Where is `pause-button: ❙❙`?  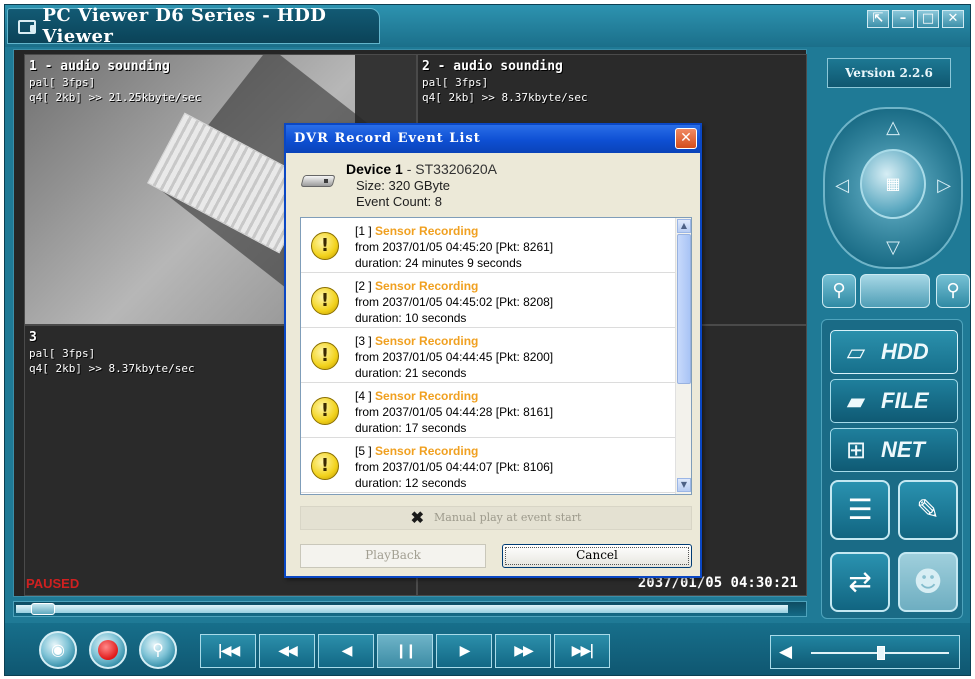 pause-button: ❙❙ is located at coordinates (405, 651).